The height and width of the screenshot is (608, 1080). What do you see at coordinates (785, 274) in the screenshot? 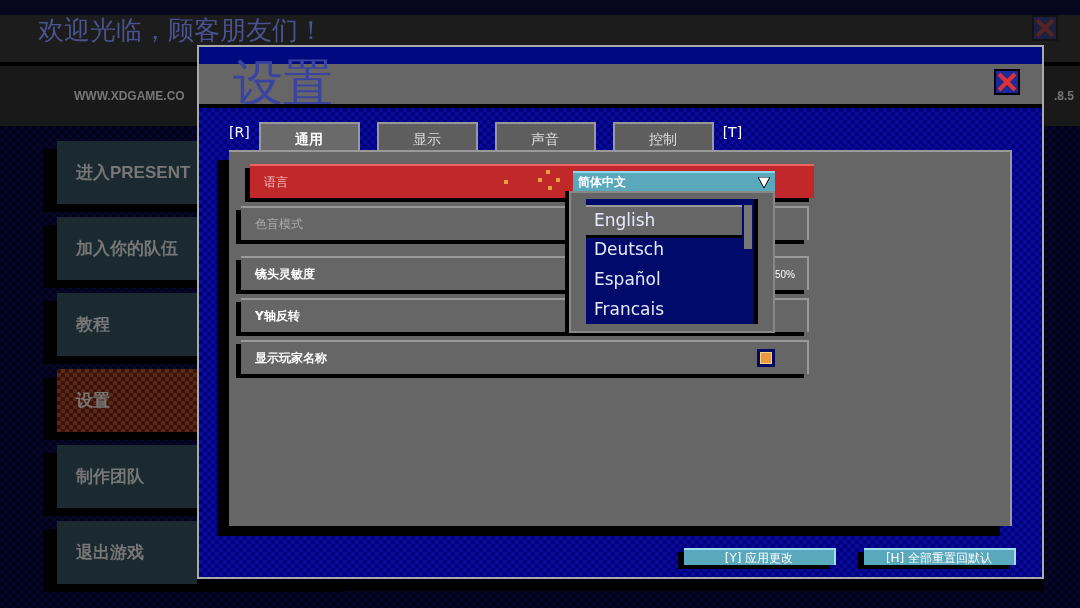
I see `slider-reading: 50%` at bounding box center [785, 274].